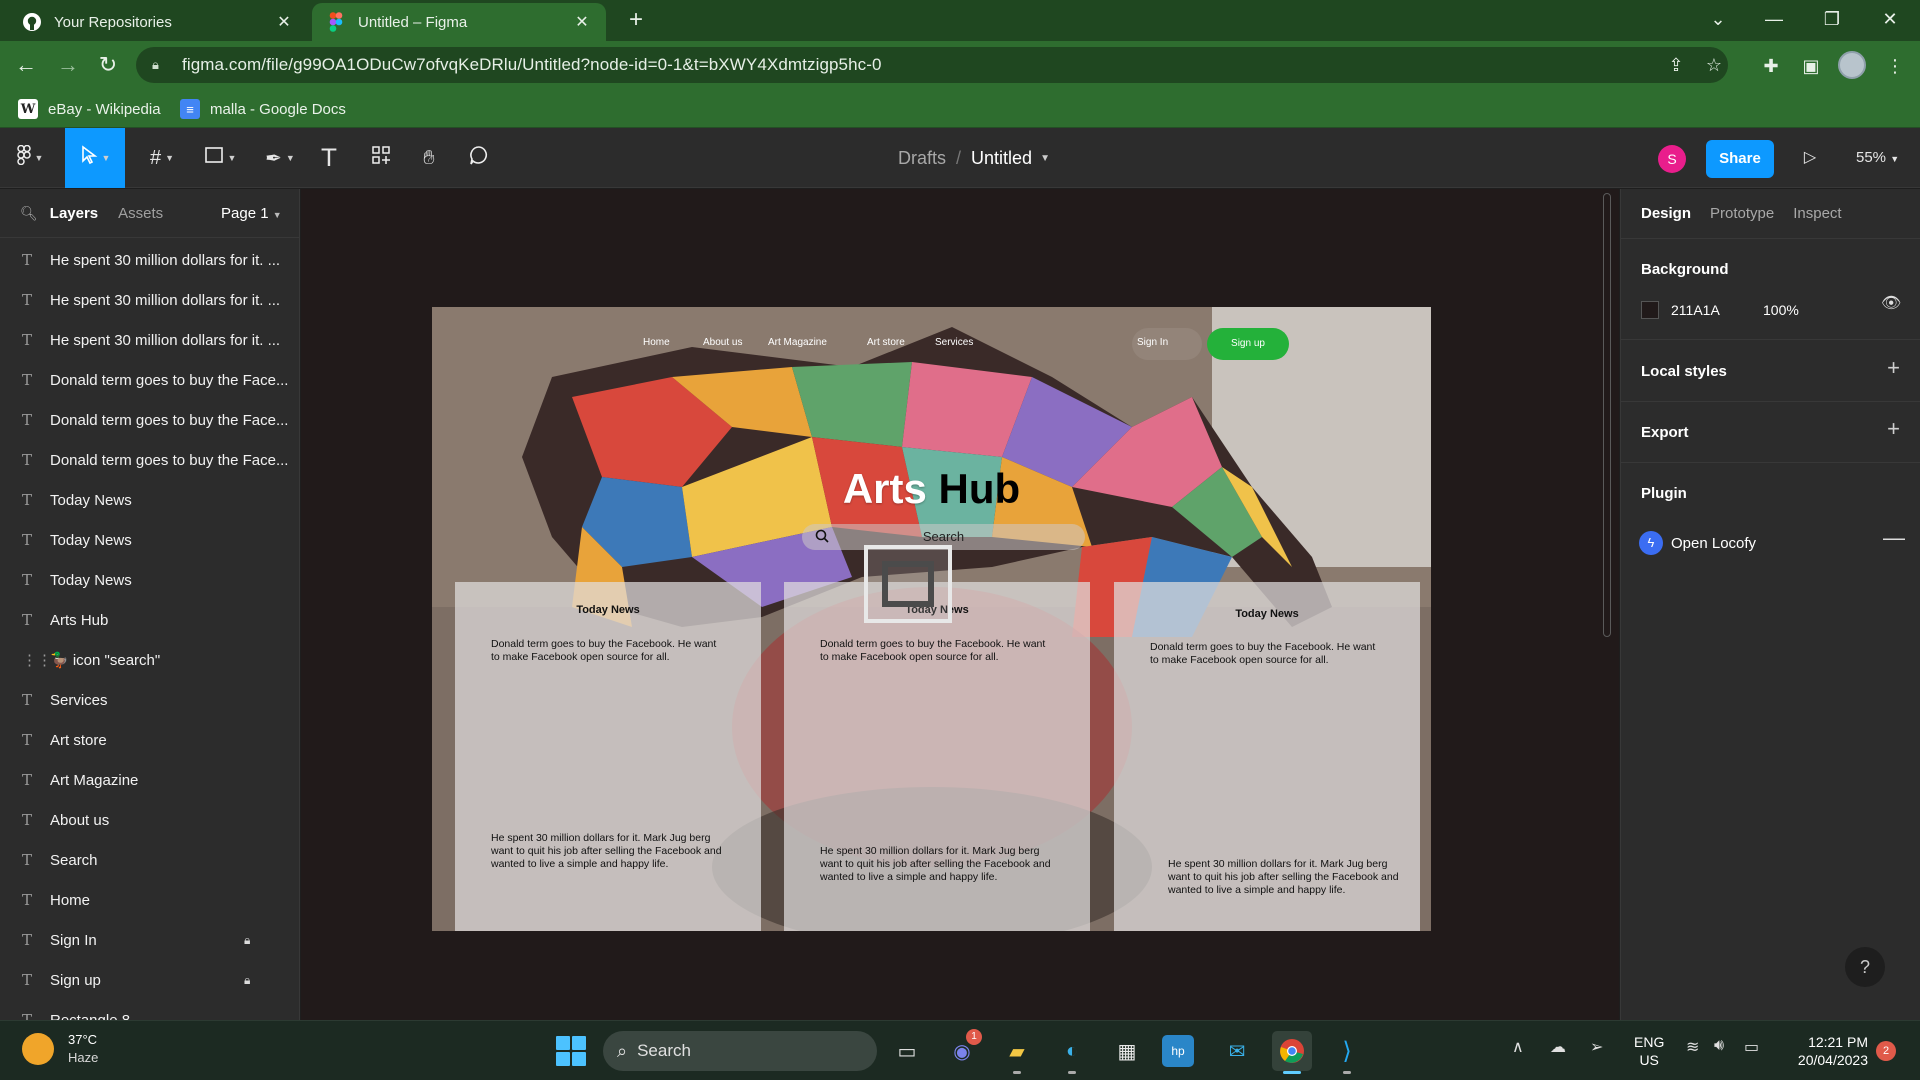 The width and height of the screenshot is (1920, 1080). What do you see at coordinates (922, 158) in the screenshot?
I see `breadcrumb-drafts-link: Drafts` at bounding box center [922, 158].